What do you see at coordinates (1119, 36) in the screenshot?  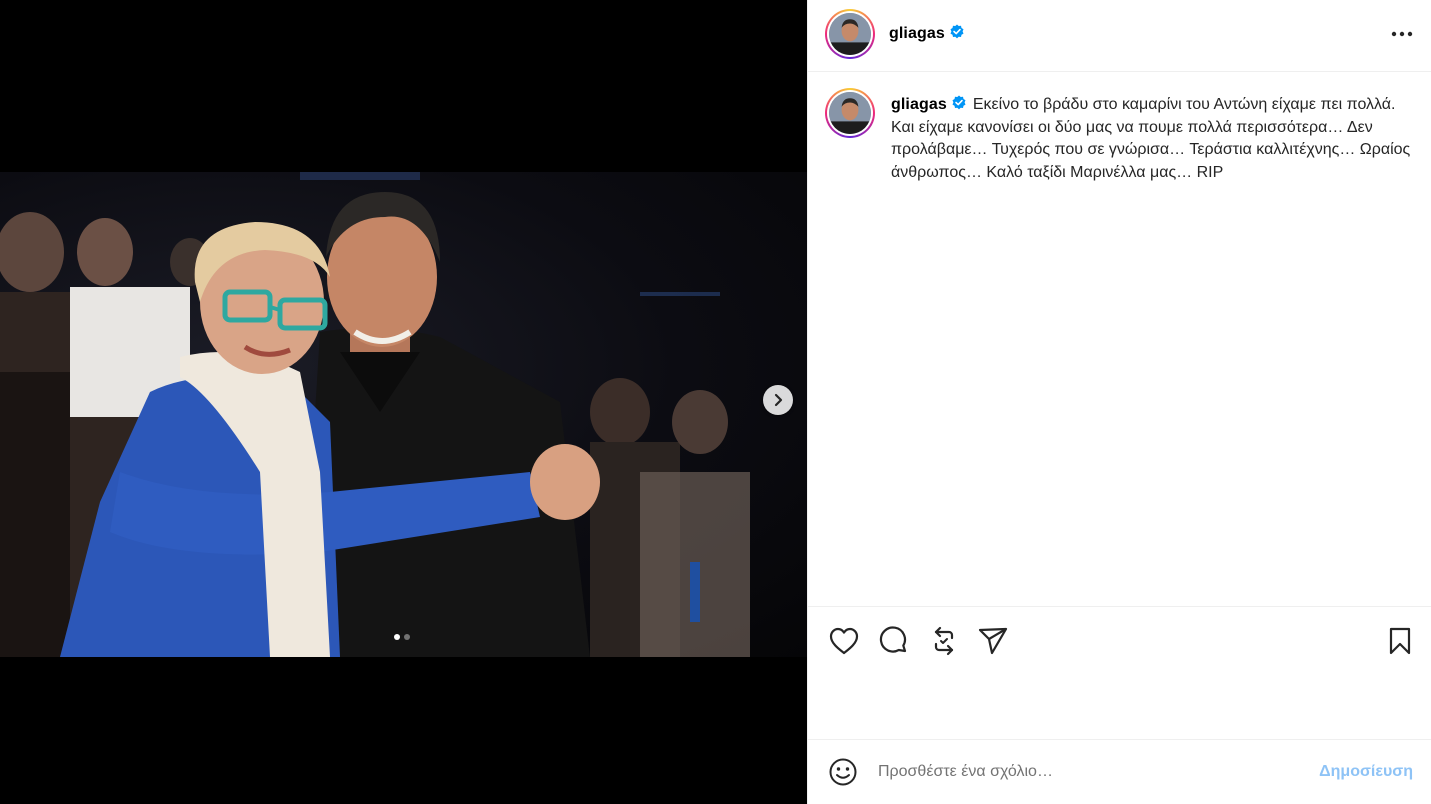 I see `post-header: gliagas` at bounding box center [1119, 36].